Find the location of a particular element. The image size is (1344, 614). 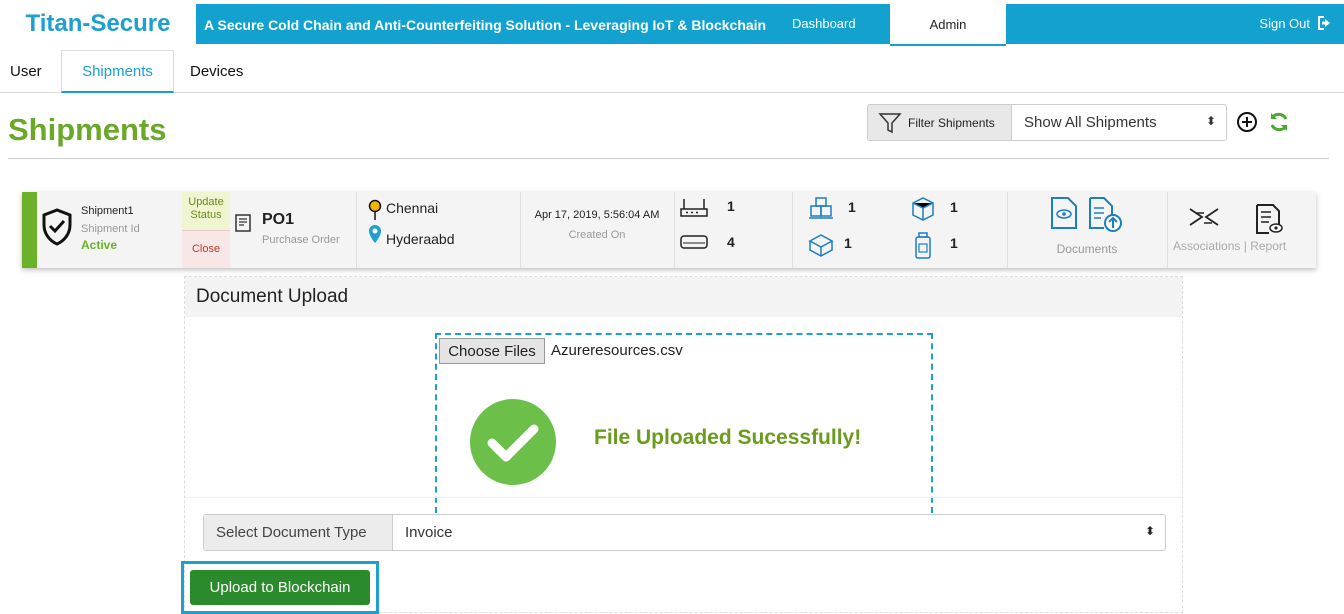

document-type-value: Invoice ⬍ is located at coordinates (779, 532).